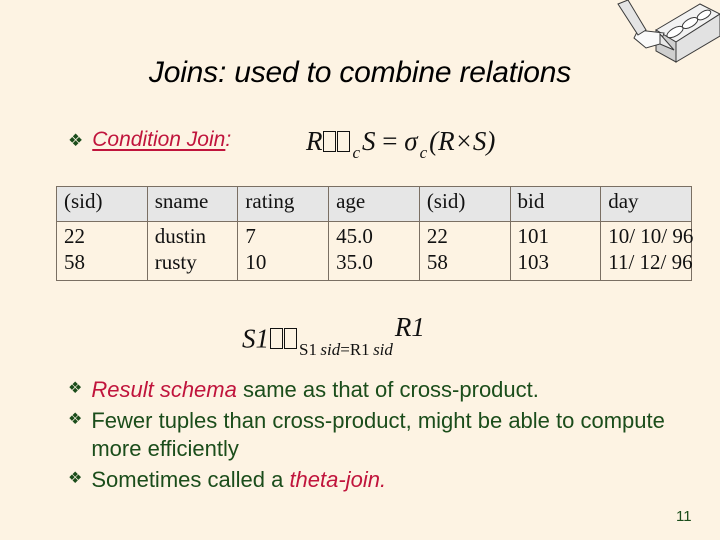 Image resolution: width=720 pixels, height=540 pixels. What do you see at coordinates (383, 349) in the screenshot?
I see `join-cond-right-attr: sid` at bounding box center [383, 349].